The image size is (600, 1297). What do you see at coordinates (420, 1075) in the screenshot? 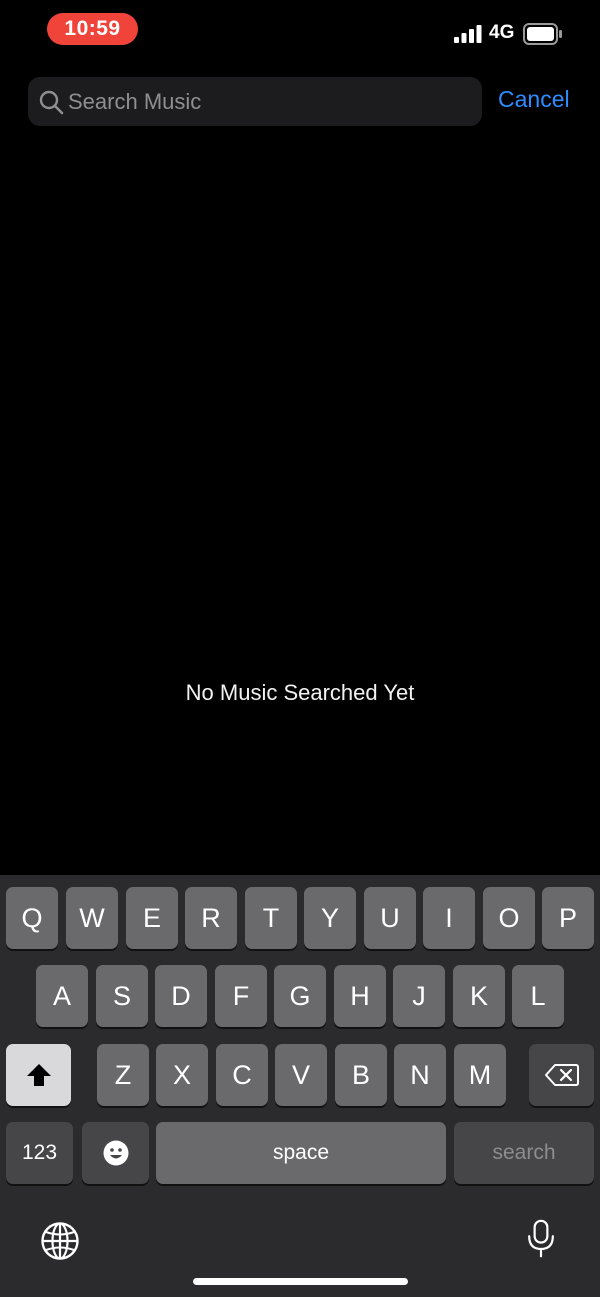
I see `key-n: N` at bounding box center [420, 1075].